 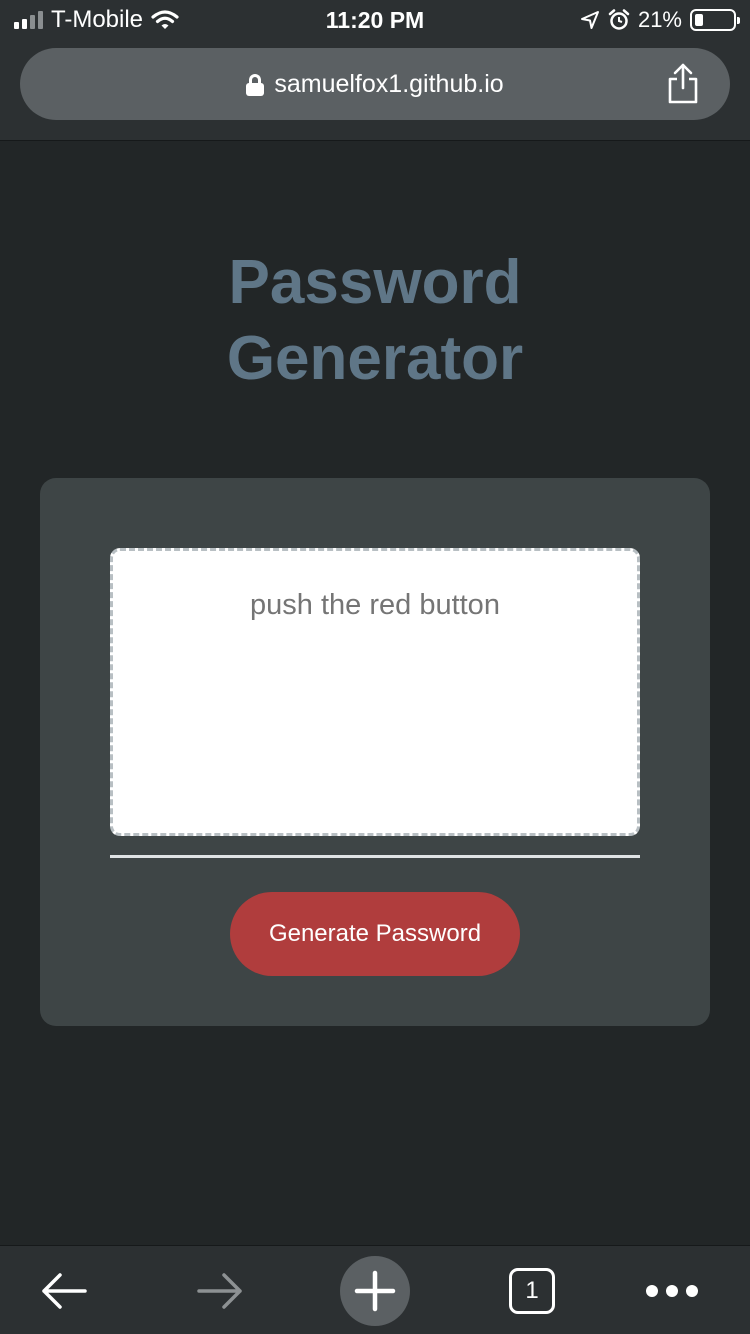 What do you see at coordinates (683, 84) in the screenshot?
I see `share-icon` at bounding box center [683, 84].